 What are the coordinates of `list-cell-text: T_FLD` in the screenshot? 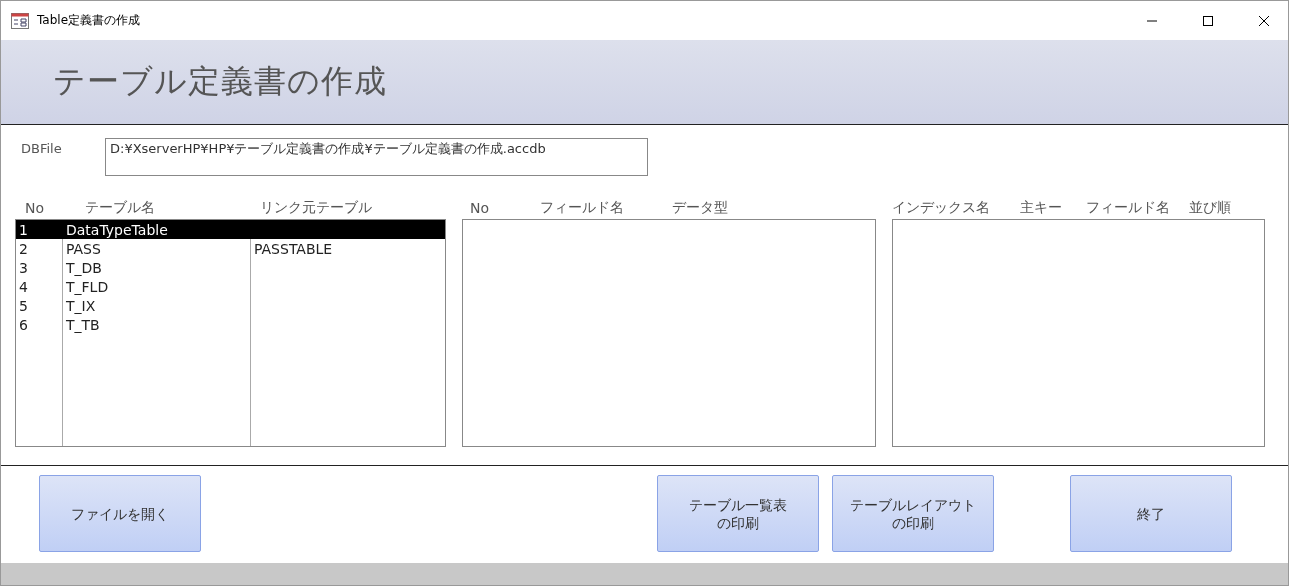 It's located at (87, 286).